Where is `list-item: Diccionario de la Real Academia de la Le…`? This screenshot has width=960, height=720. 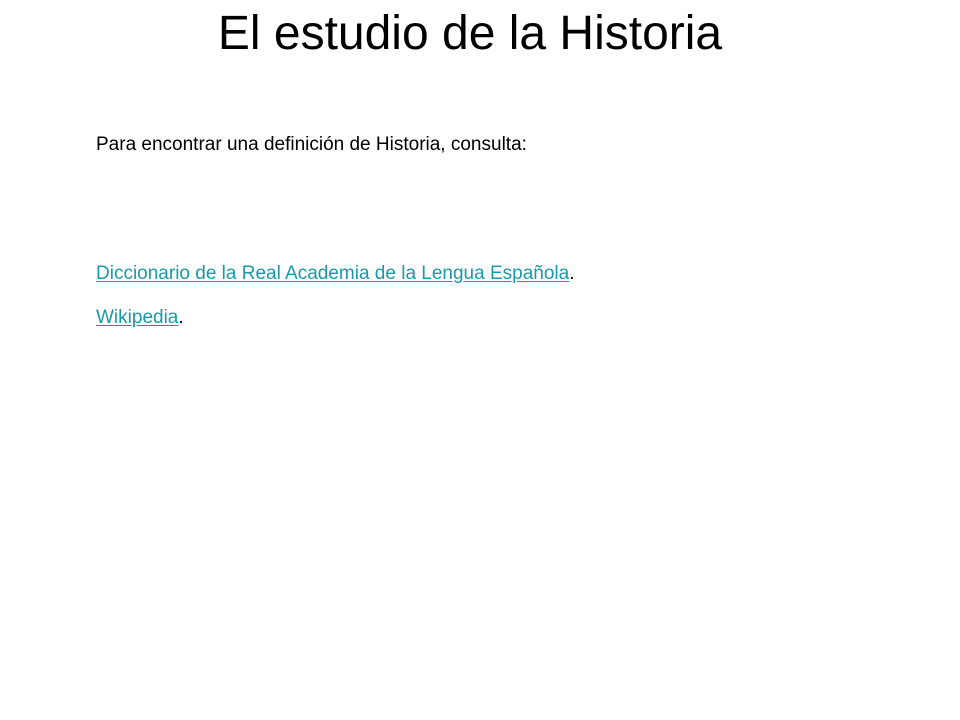
list-item: Diccionario de la Real Academia de la Le… is located at coordinates (335, 274).